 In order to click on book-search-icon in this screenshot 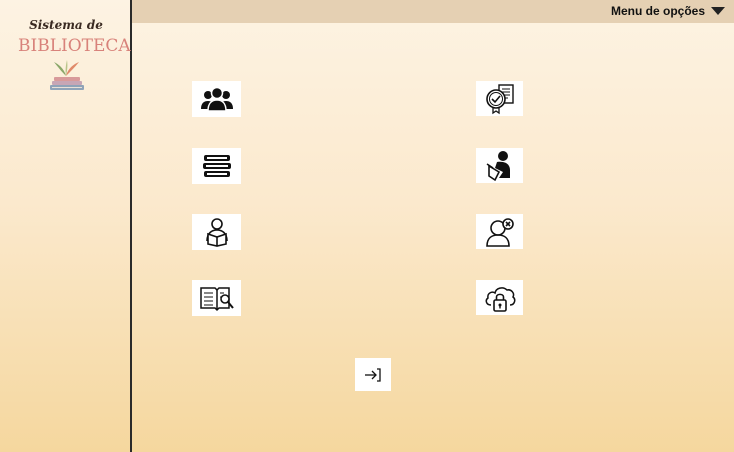, I will do `click(216, 299)`.